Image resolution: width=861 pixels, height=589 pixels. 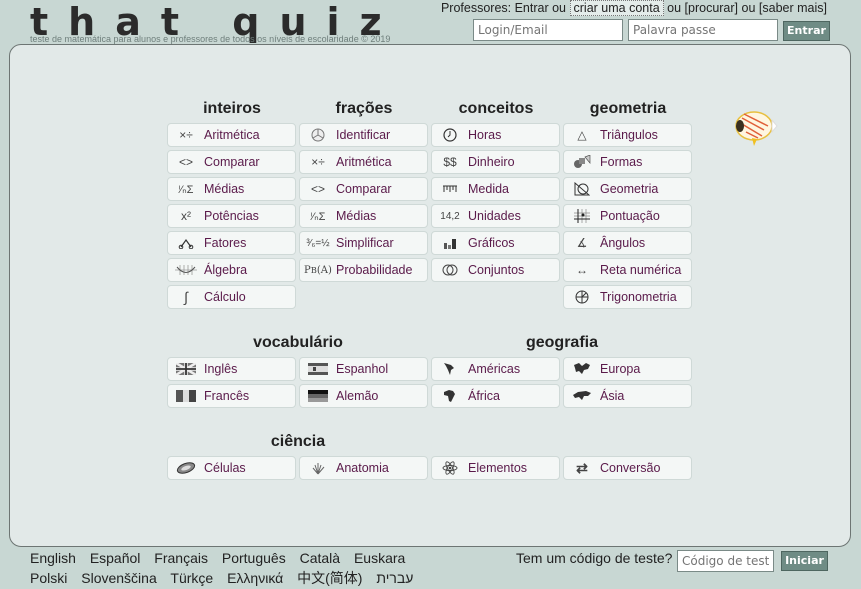 What do you see at coordinates (363, 468) in the screenshot?
I see `card-ciencia-anatomia: Anatomia` at bounding box center [363, 468].